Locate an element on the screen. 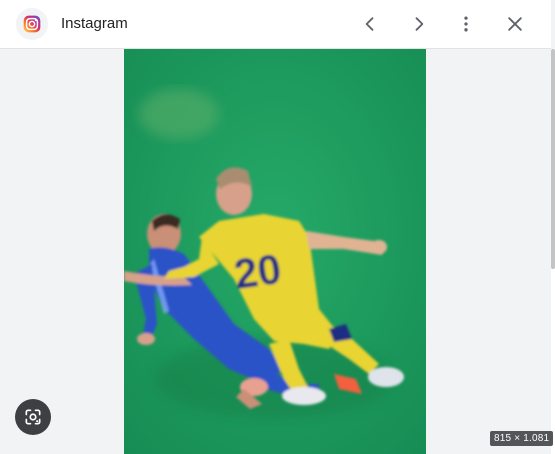 This screenshot has height=454, width=555. google-lens-icon is located at coordinates (33, 417).